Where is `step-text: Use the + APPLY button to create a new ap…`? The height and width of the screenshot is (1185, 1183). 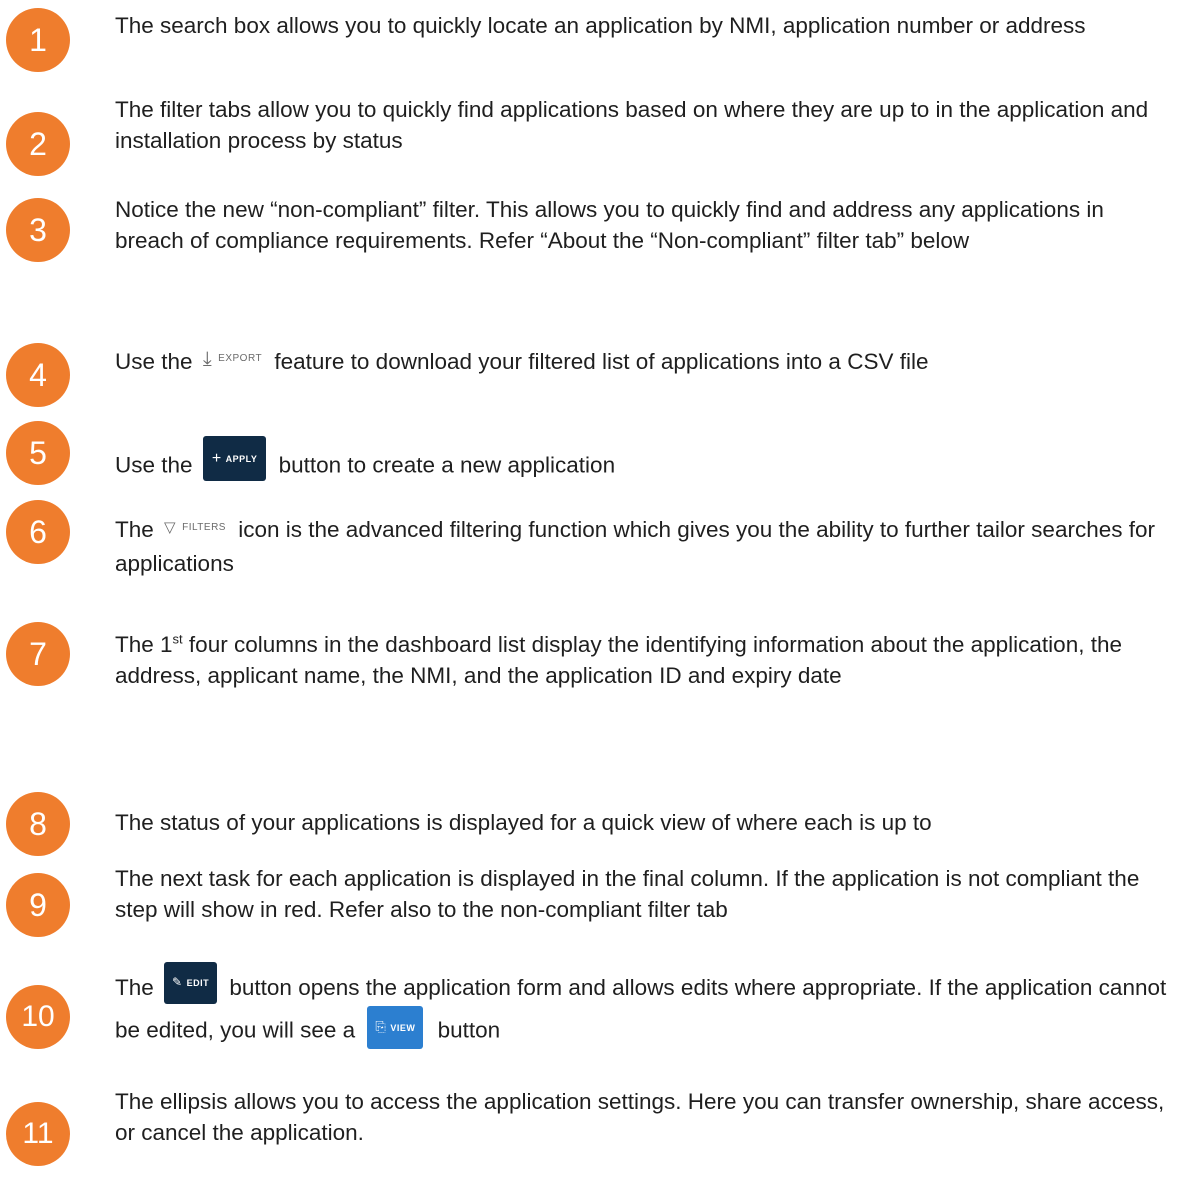
step-text: Use the + APPLY button to create a new ap… is located at coordinates (646, 462).